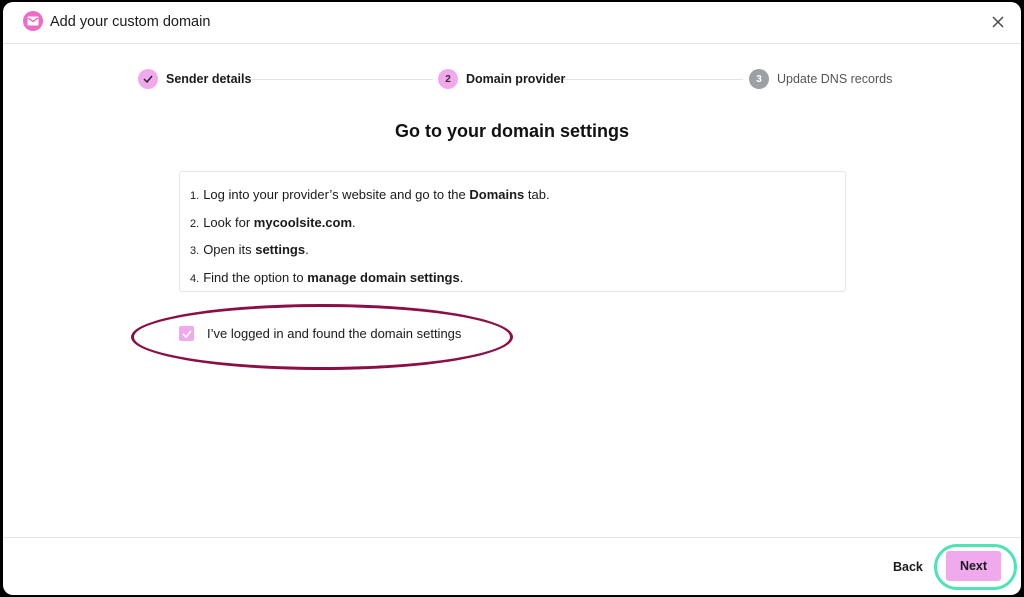 This screenshot has height=597, width=1024. I want to click on step-sender-details: Sender details, so click(194, 79).